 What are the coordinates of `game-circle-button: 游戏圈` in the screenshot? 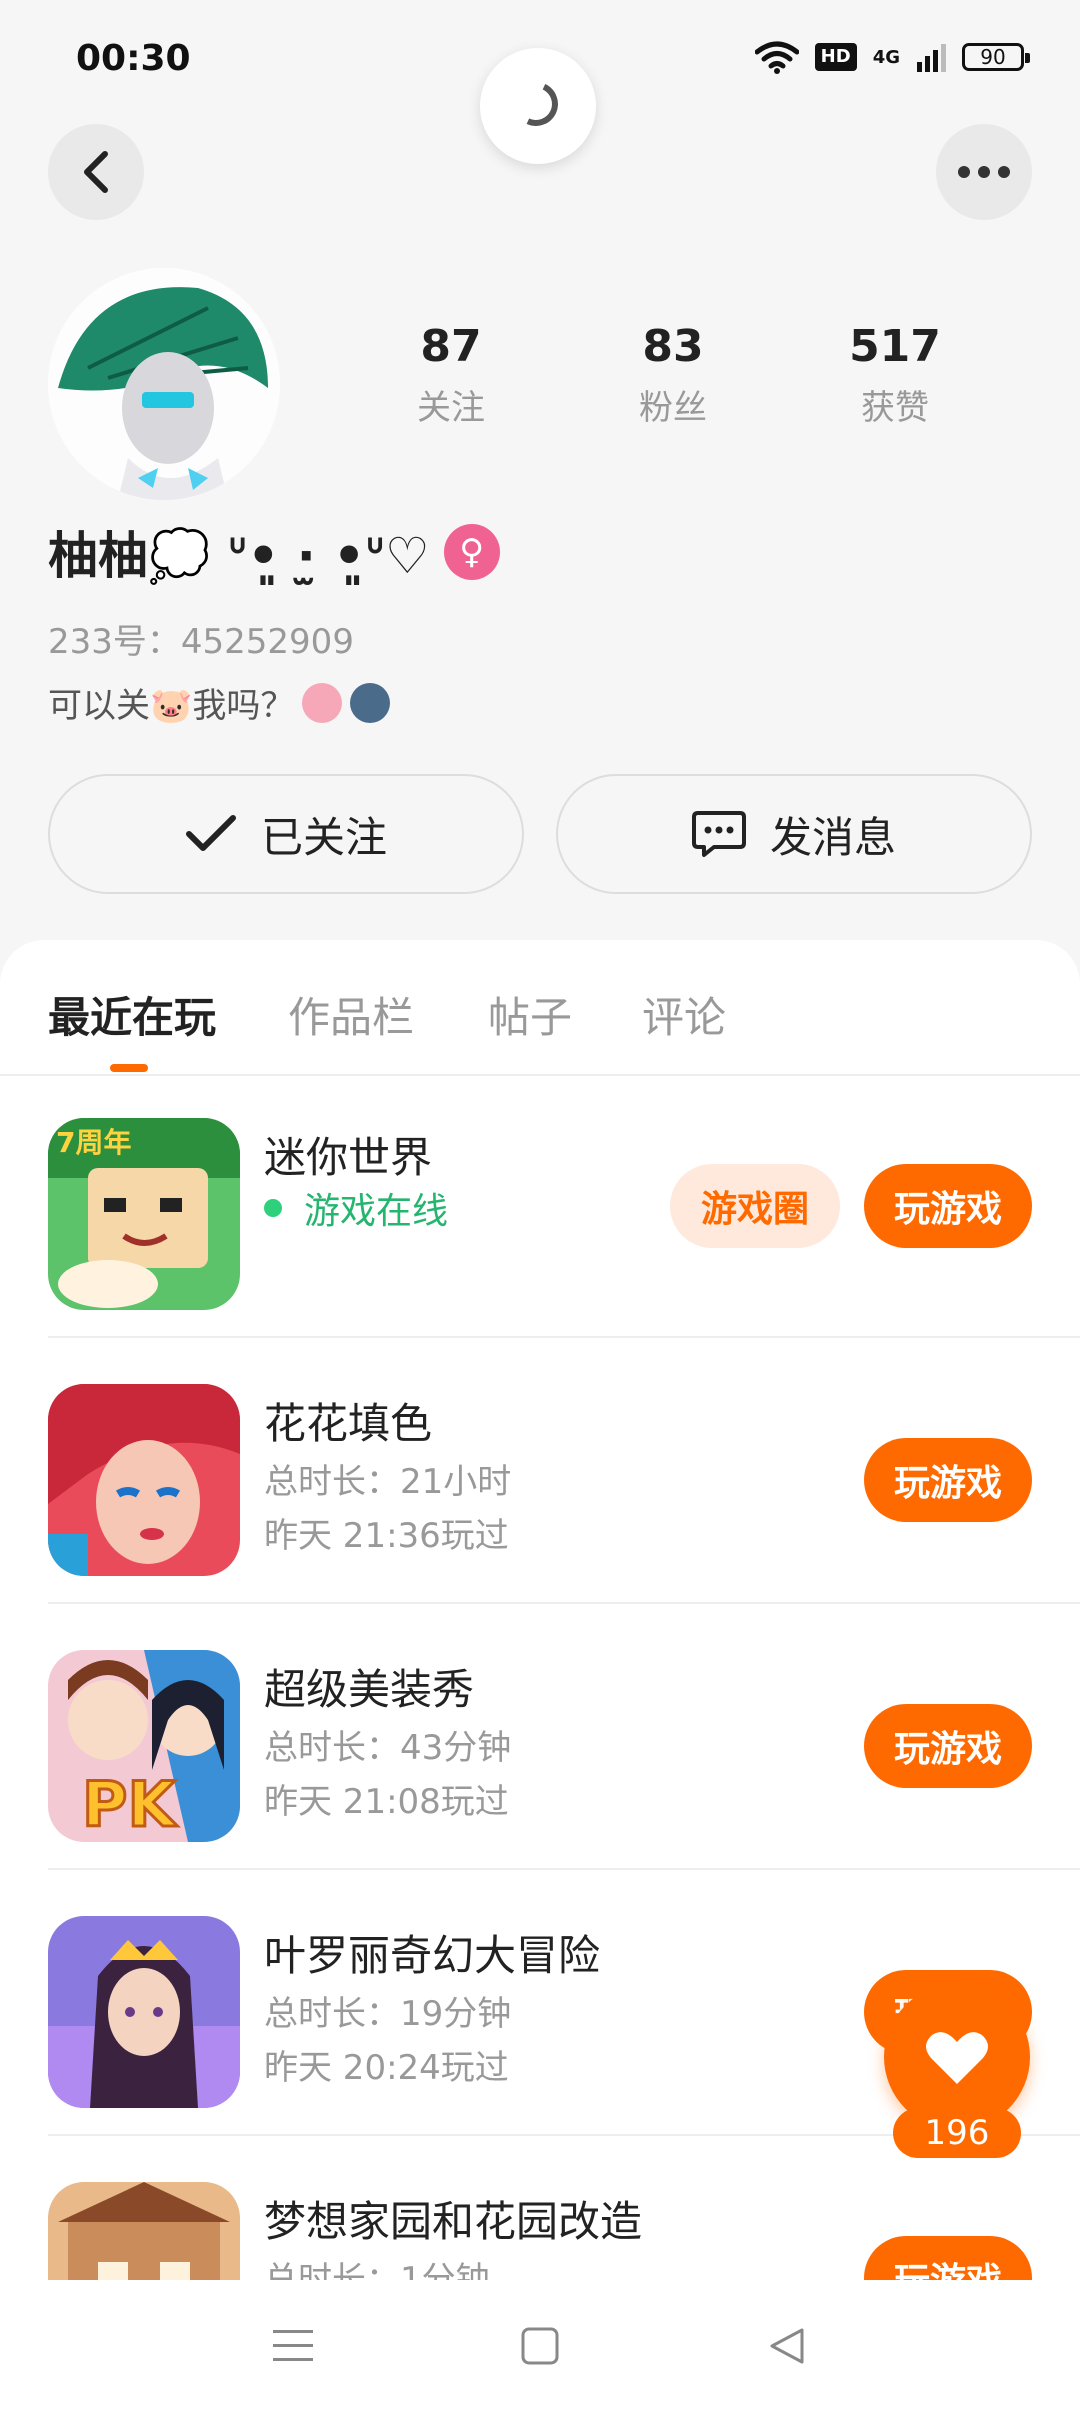 It's located at (755, 1206).